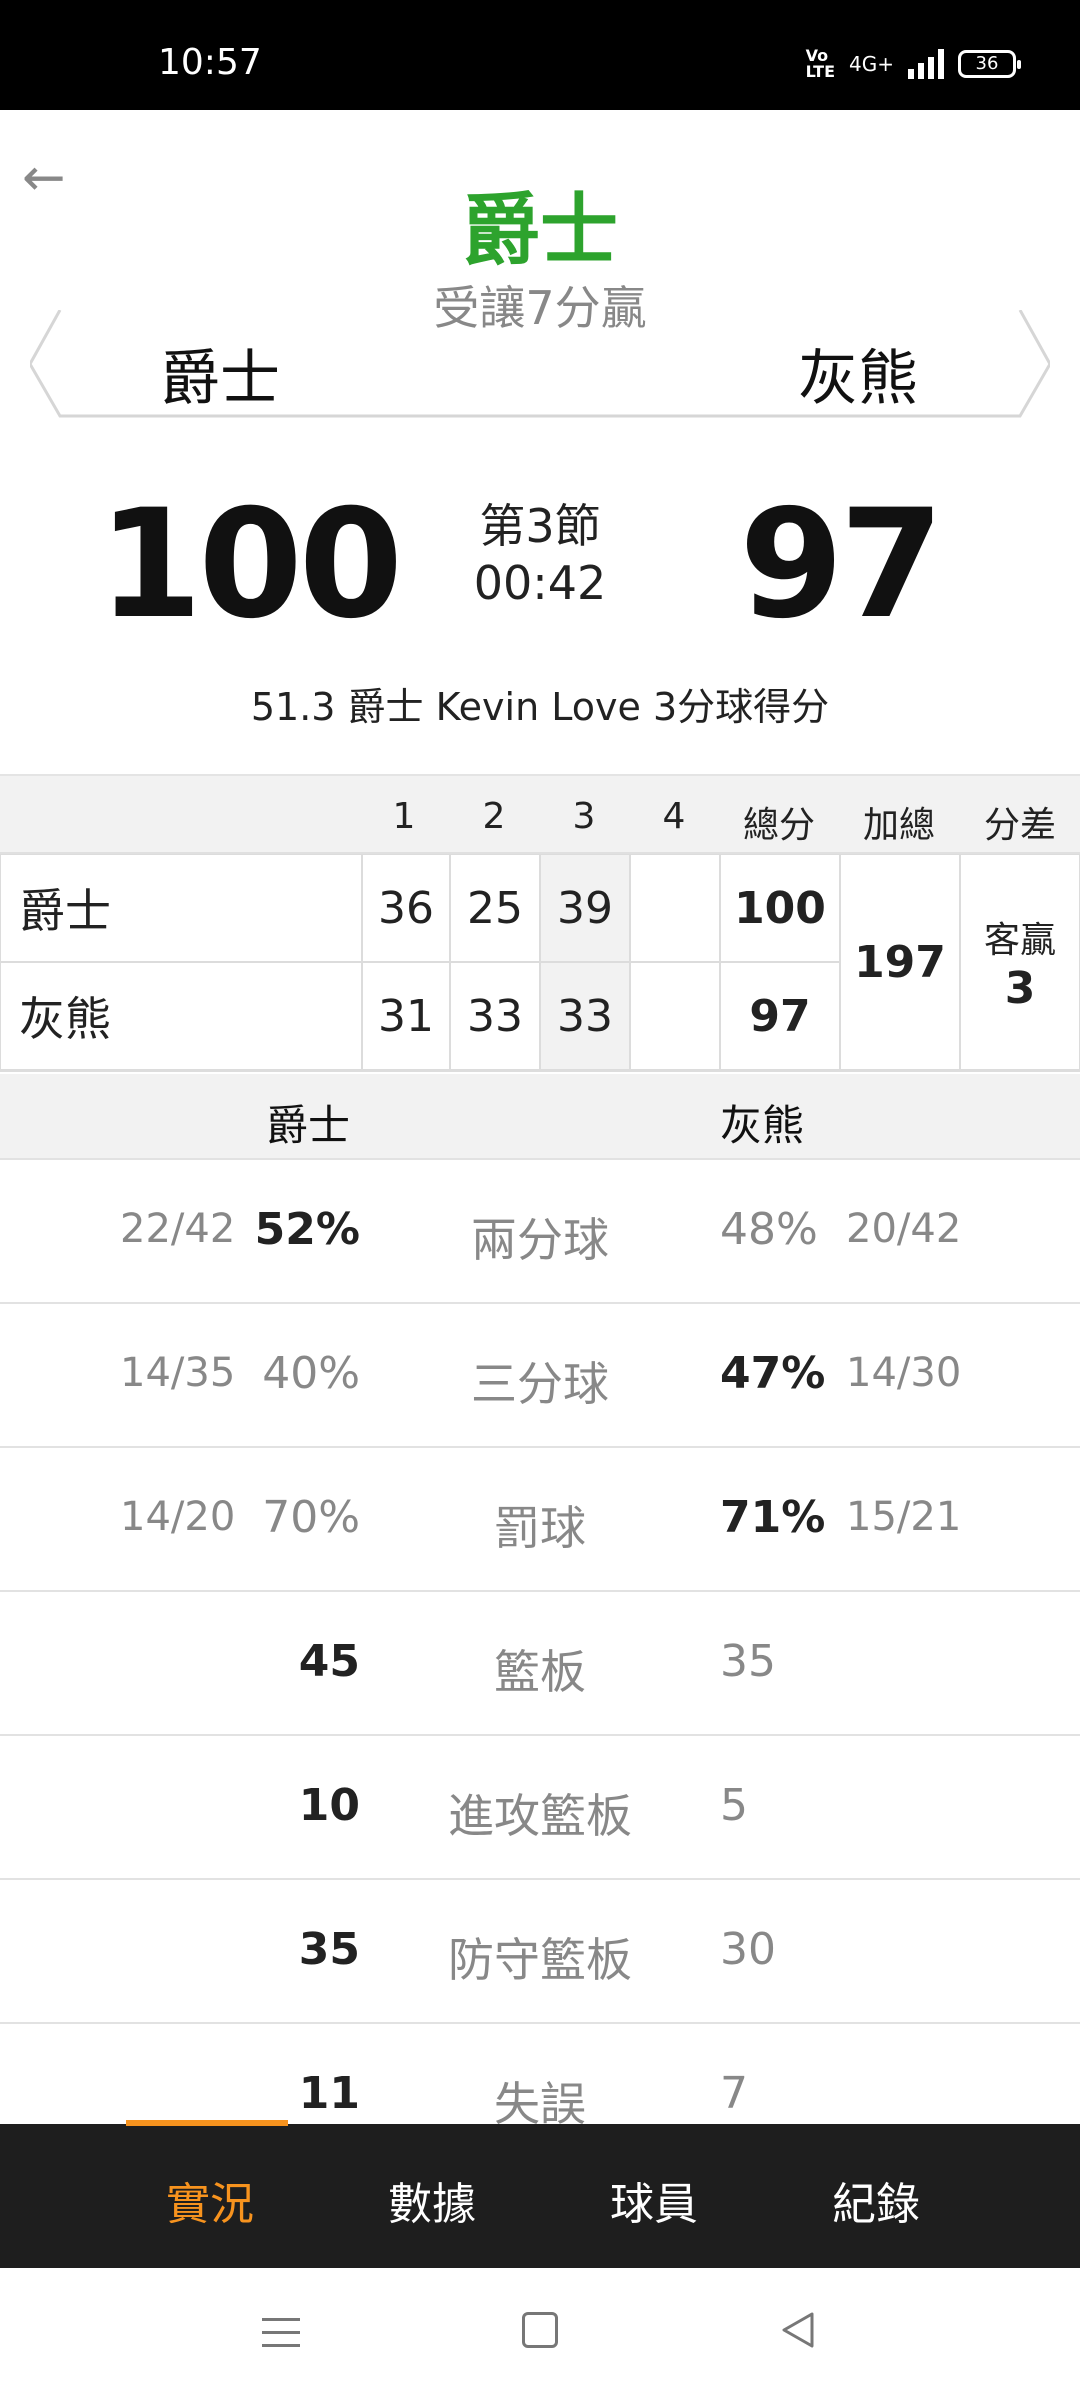 The image size is (1080, 2400). What do you see at coordinates (748, 1661) in the screenshot?
I see `away-value: 35` at bounding box center [748, 1661].